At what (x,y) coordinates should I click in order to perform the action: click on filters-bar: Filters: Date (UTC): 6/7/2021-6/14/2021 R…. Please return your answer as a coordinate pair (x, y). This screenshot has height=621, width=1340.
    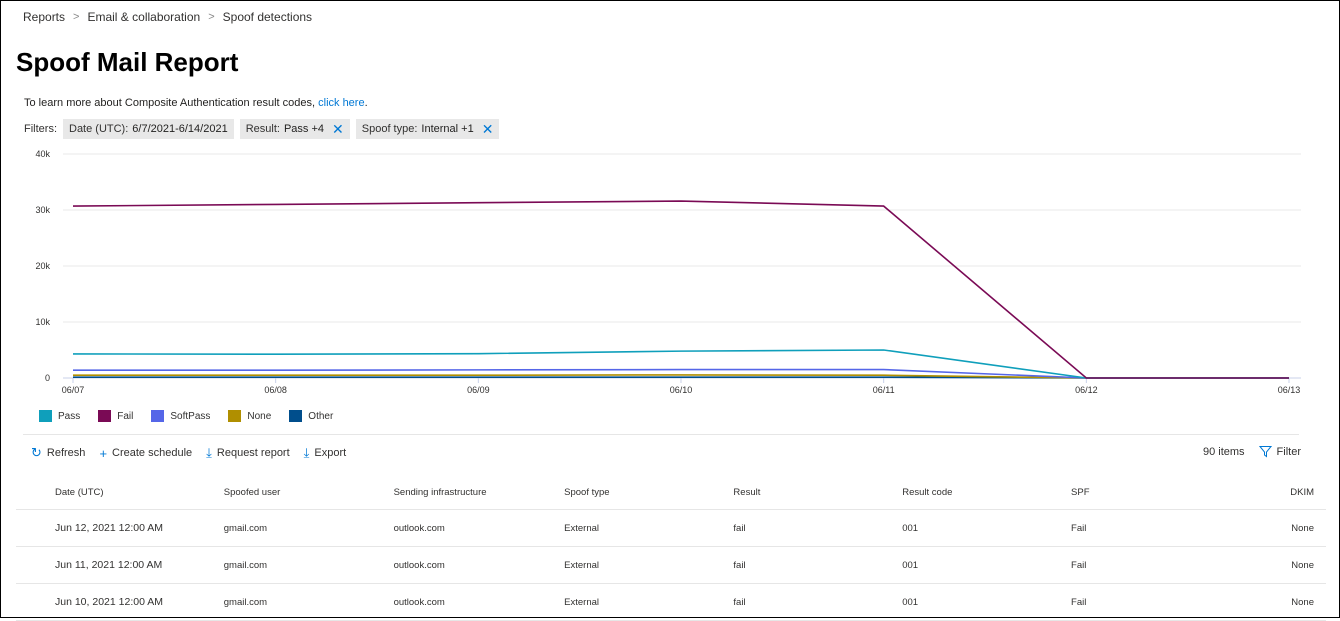
    Looking at the image, I should click on (262, 129).